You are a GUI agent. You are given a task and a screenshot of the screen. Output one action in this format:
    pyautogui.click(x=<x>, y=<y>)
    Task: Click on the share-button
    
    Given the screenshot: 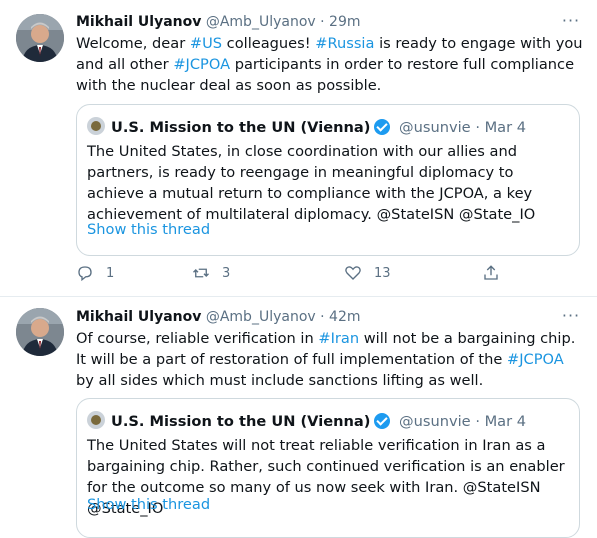 What is the action you would take?
    pyautogui.click(x=491, y=273)
    